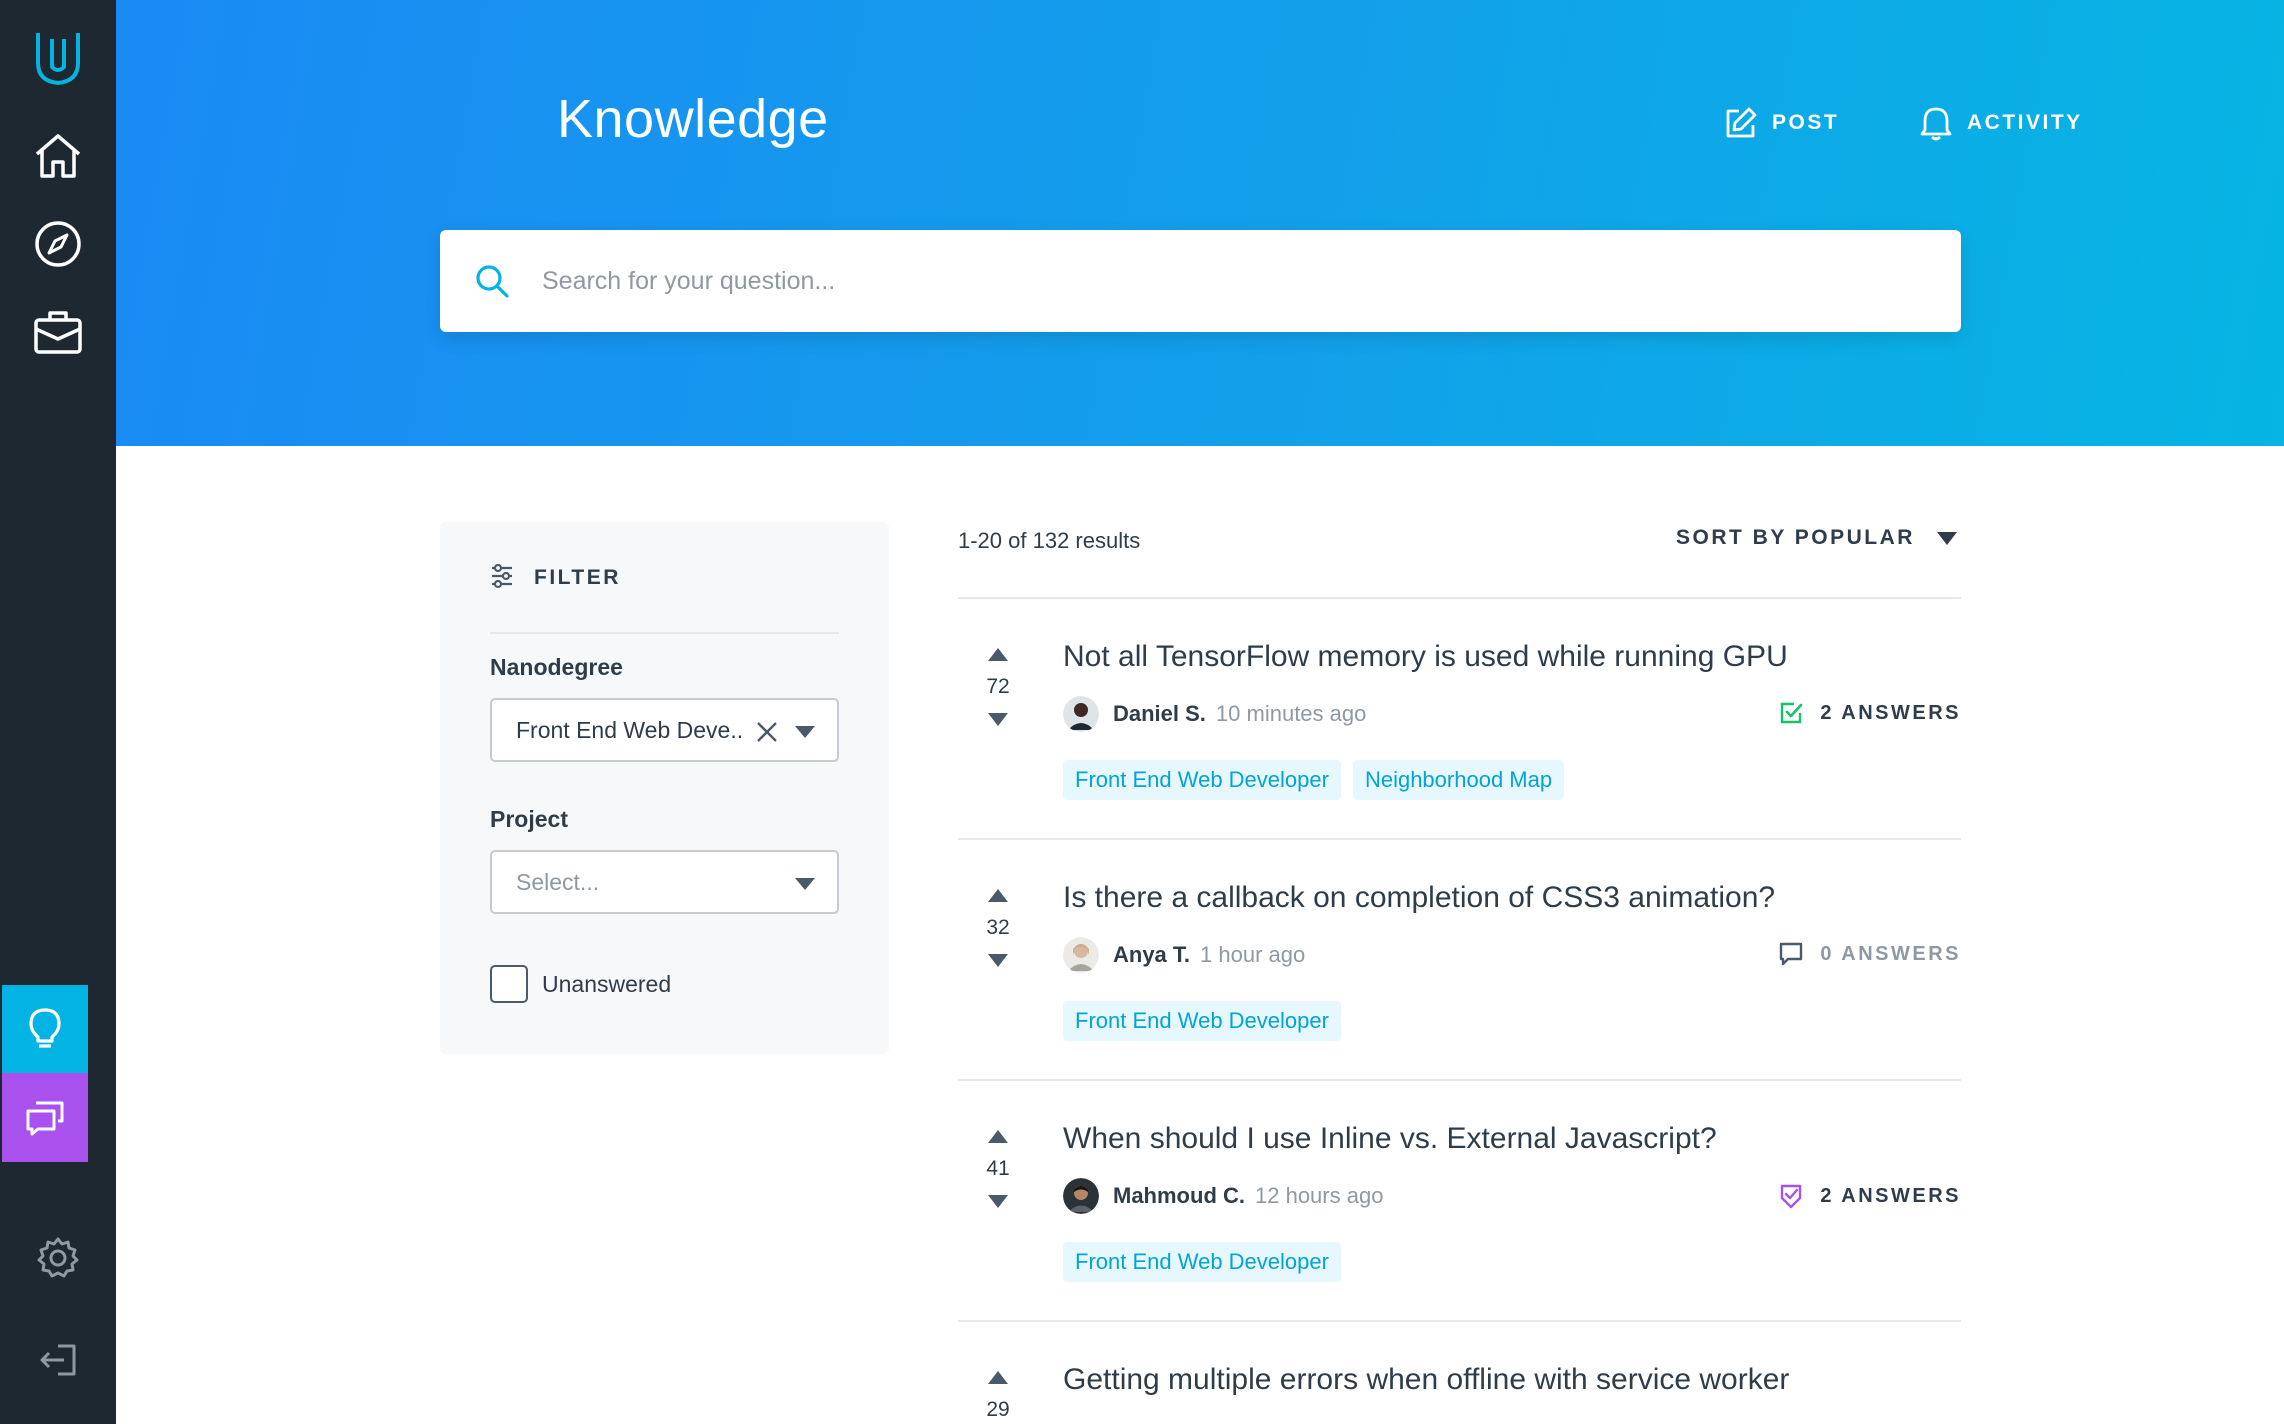  What do you see at coordinates (664, 598) in the screenshot?
I see `filter-header: FILTER` at bounding box center [664, 598].